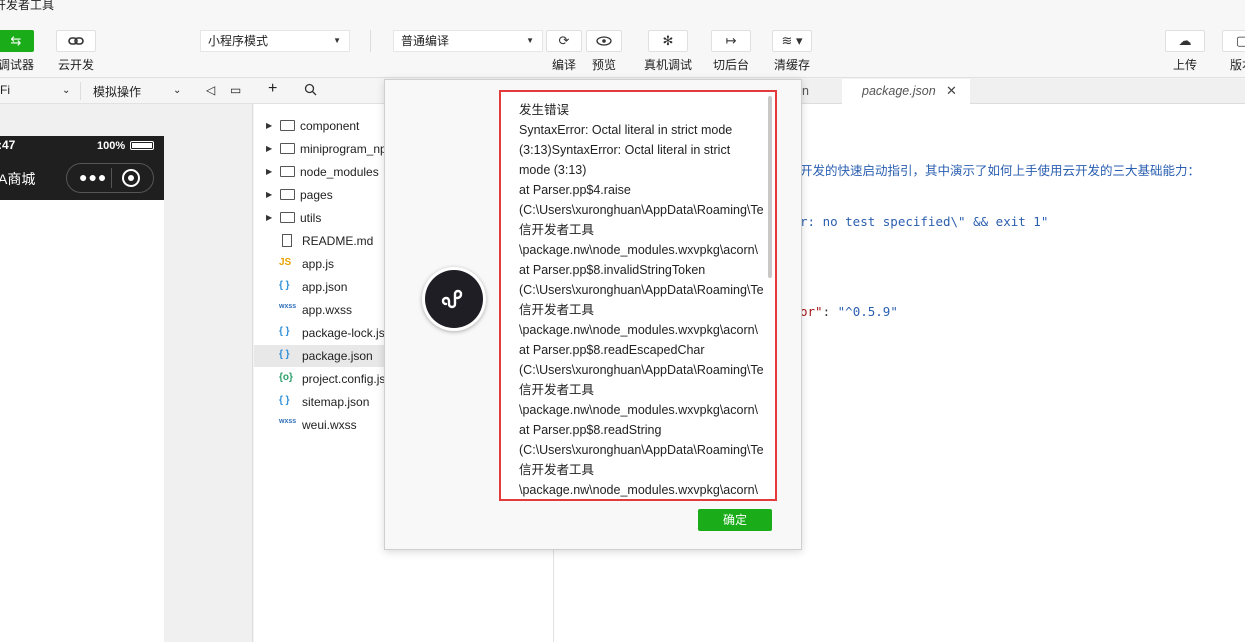 Image resolution: width=1245 pixels, height=642 pixels. I want to click on ok-button: 确定, so click(735, 520).